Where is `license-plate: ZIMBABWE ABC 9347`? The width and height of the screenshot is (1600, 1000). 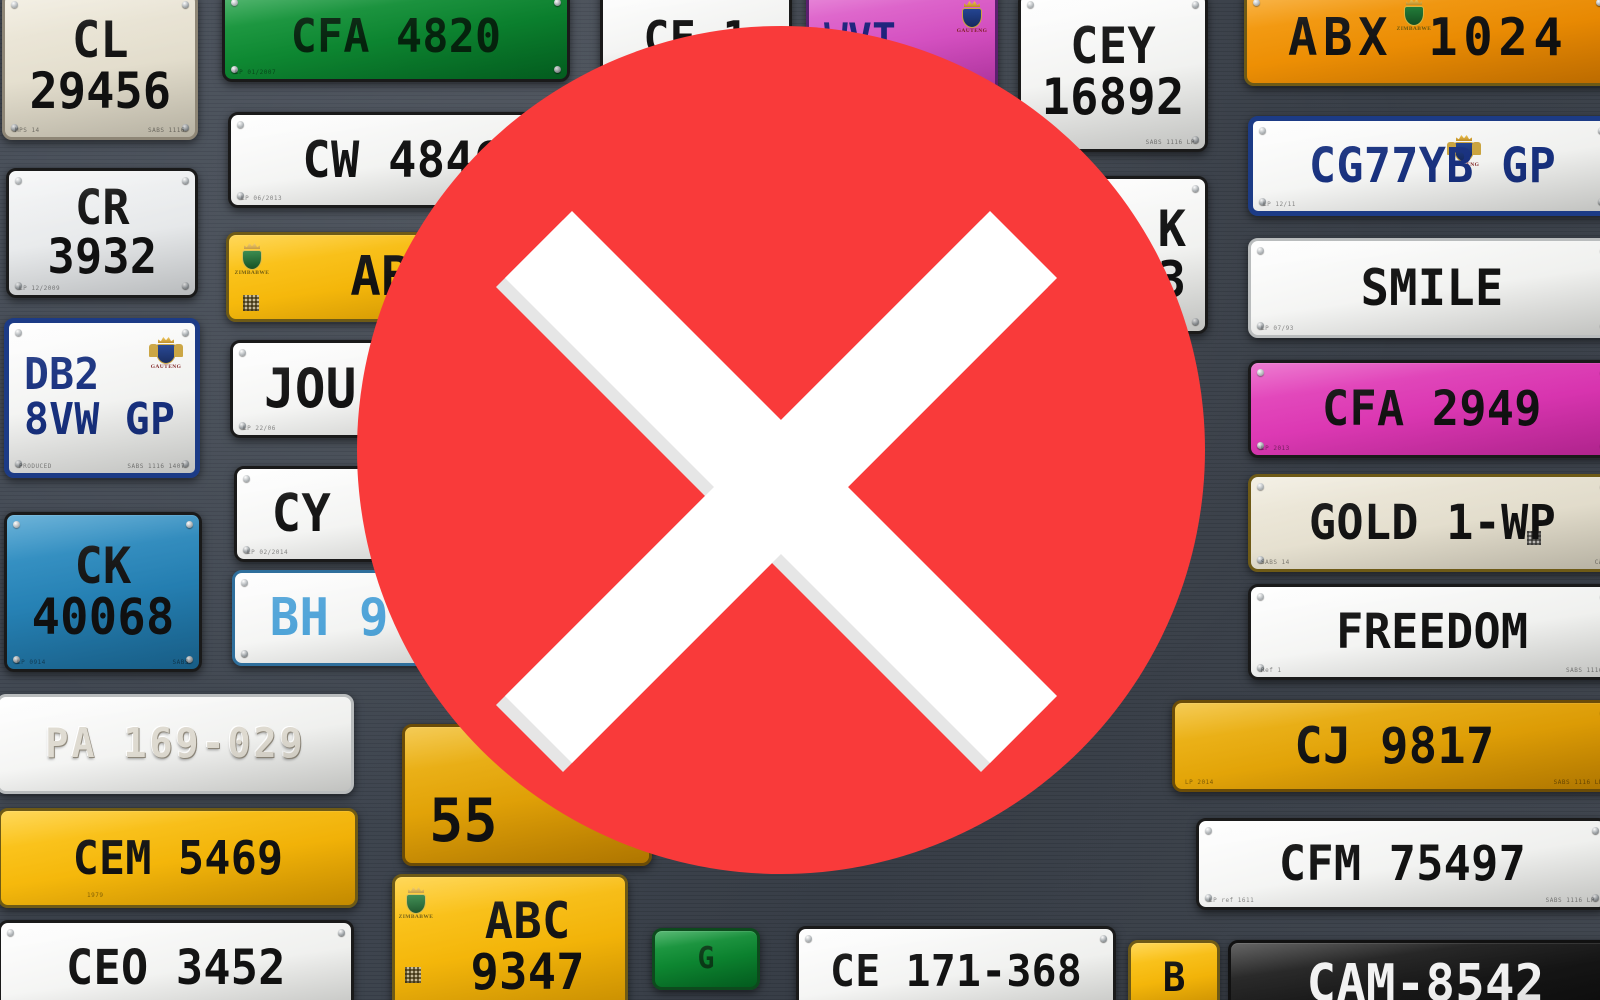 license-plate: ZIMBABWE ABC 9347 is located at coordinates (510, 937).